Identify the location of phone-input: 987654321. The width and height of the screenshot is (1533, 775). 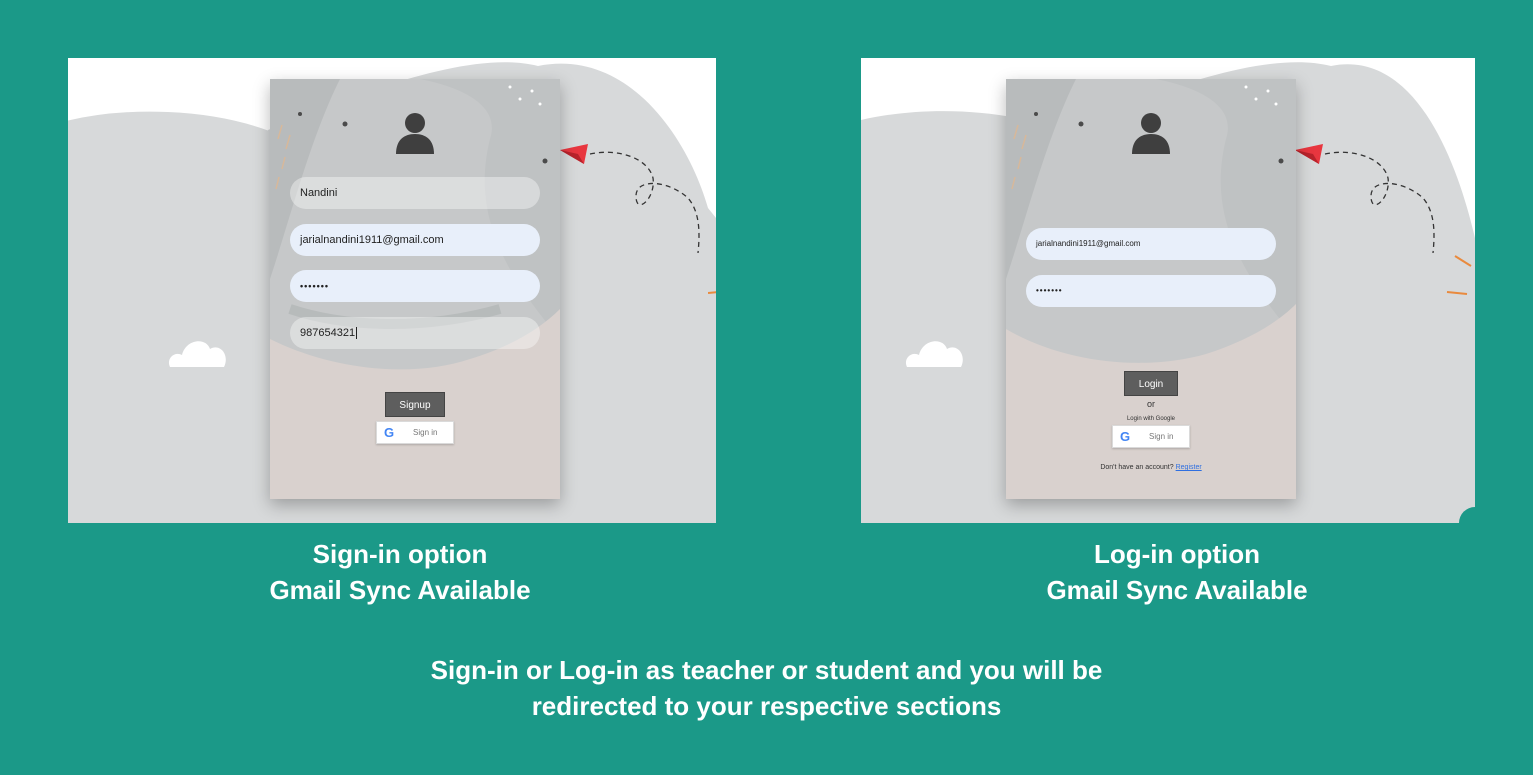
(415, 333).